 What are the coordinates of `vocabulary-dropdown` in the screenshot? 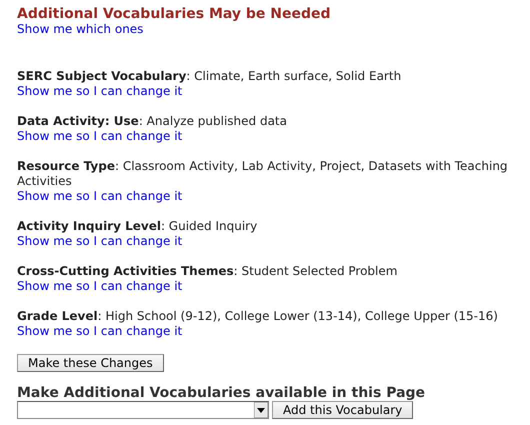 It's located at (143, 410).